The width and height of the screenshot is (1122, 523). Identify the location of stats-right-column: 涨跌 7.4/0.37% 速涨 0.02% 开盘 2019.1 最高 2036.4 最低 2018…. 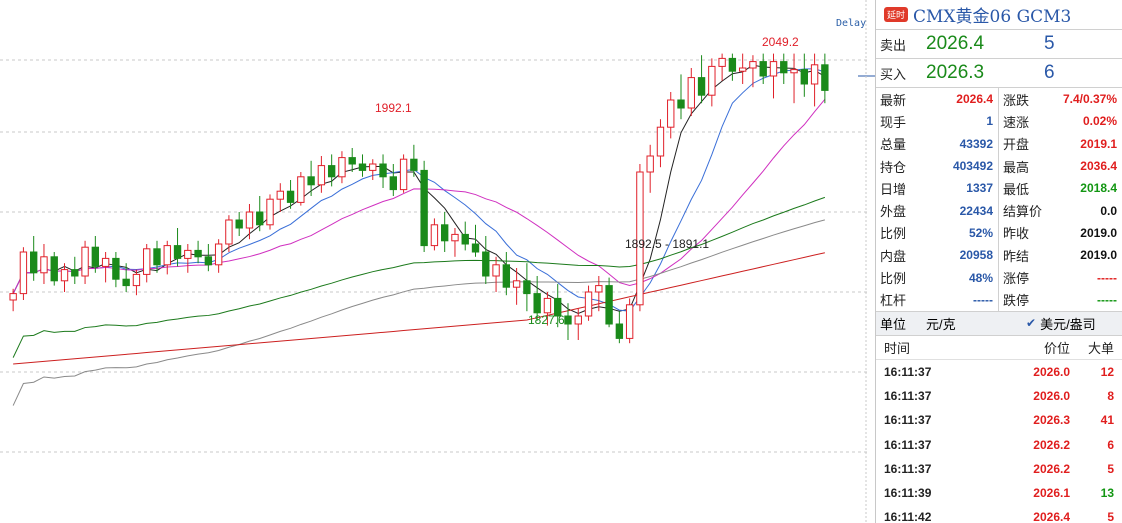
(1060, 199).